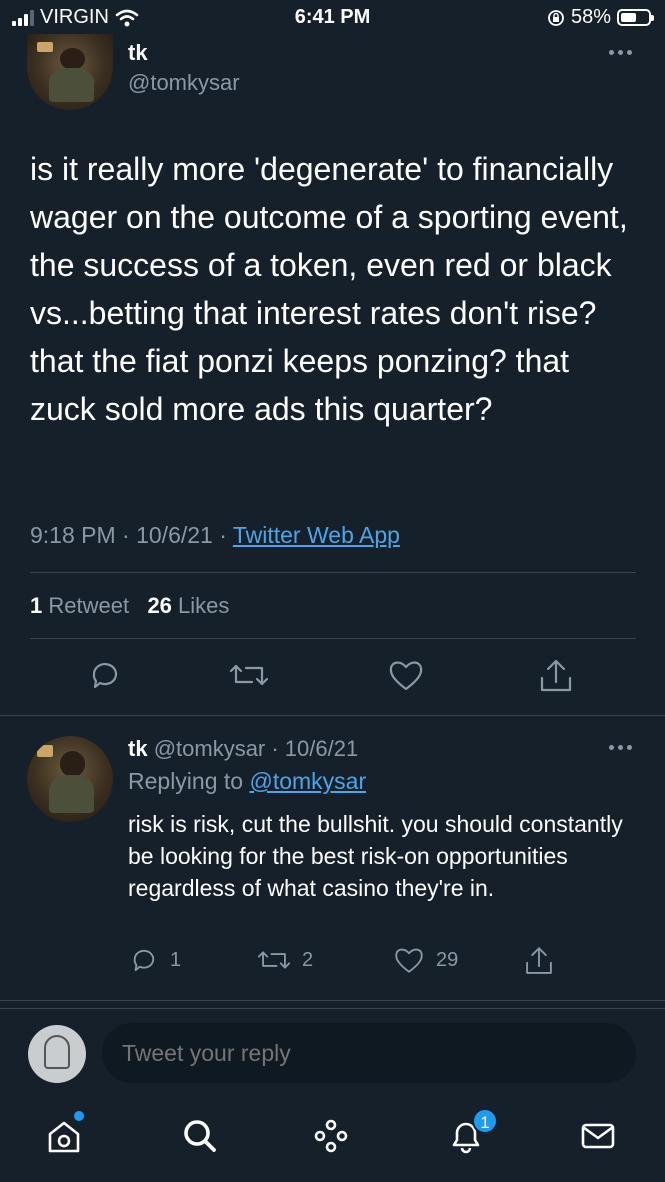 This screenshot has width=665, height=1182. I want to click on reply-share-button, so click(539, 961).